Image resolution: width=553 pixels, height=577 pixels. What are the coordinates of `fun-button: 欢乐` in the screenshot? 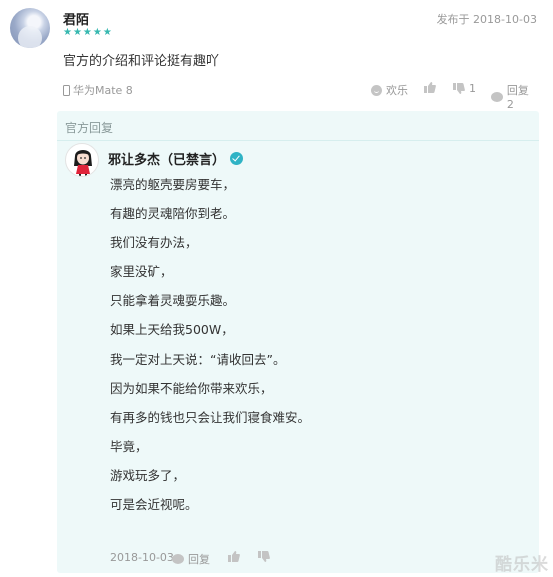 It's located at (389, 90).